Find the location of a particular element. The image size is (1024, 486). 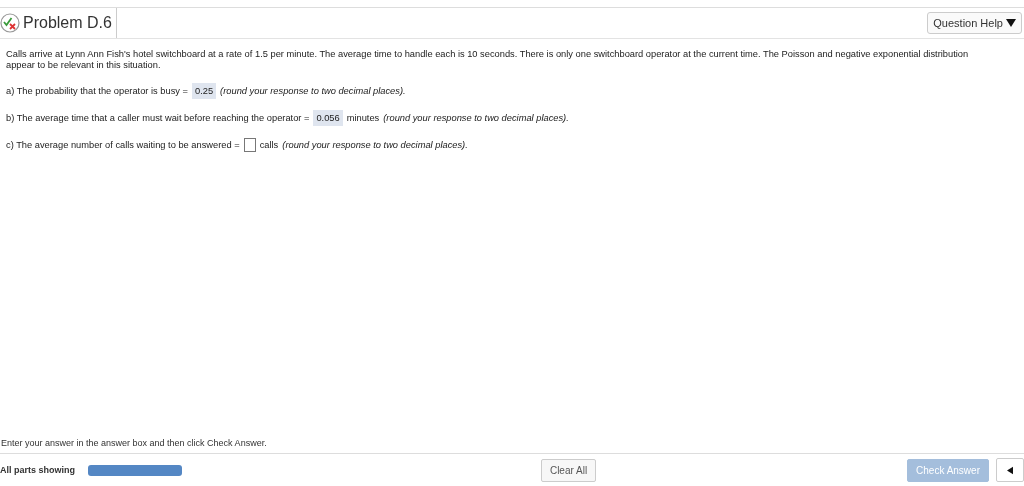

question-text: a) The probability that the operator is busy = is located at coordinates (97, 91).